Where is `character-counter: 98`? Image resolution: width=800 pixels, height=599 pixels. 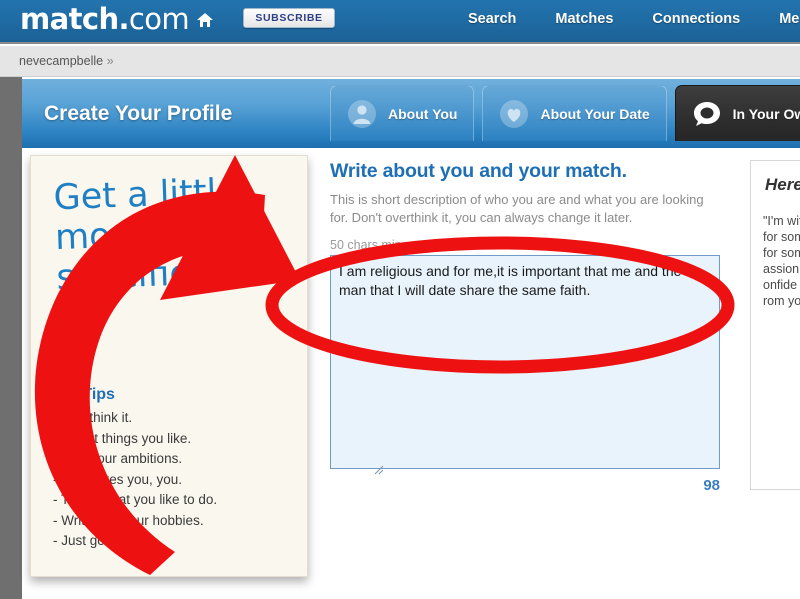
character-counter: 98 is located at coordinates (711, 485).